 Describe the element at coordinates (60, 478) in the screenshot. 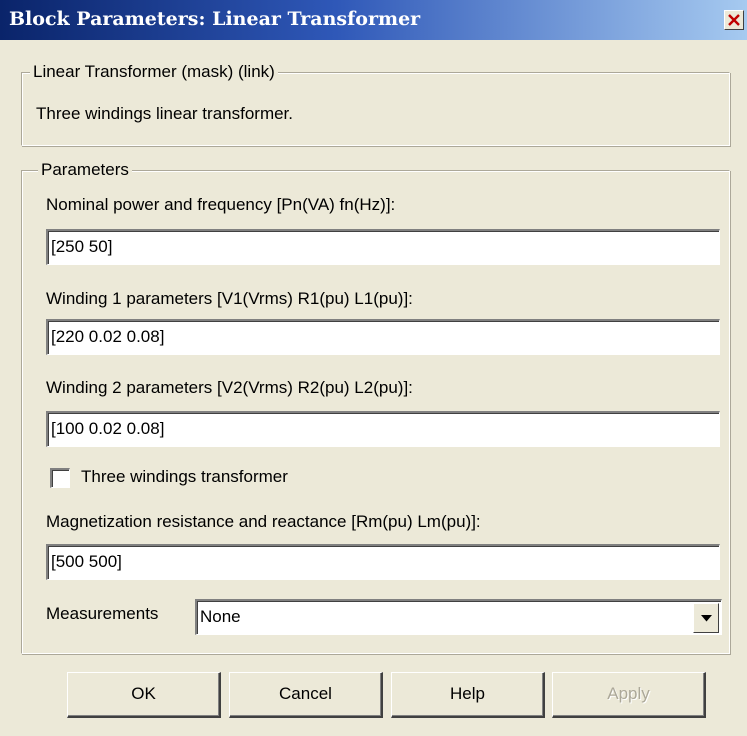

I see `three-windings-checkbox` at that location.